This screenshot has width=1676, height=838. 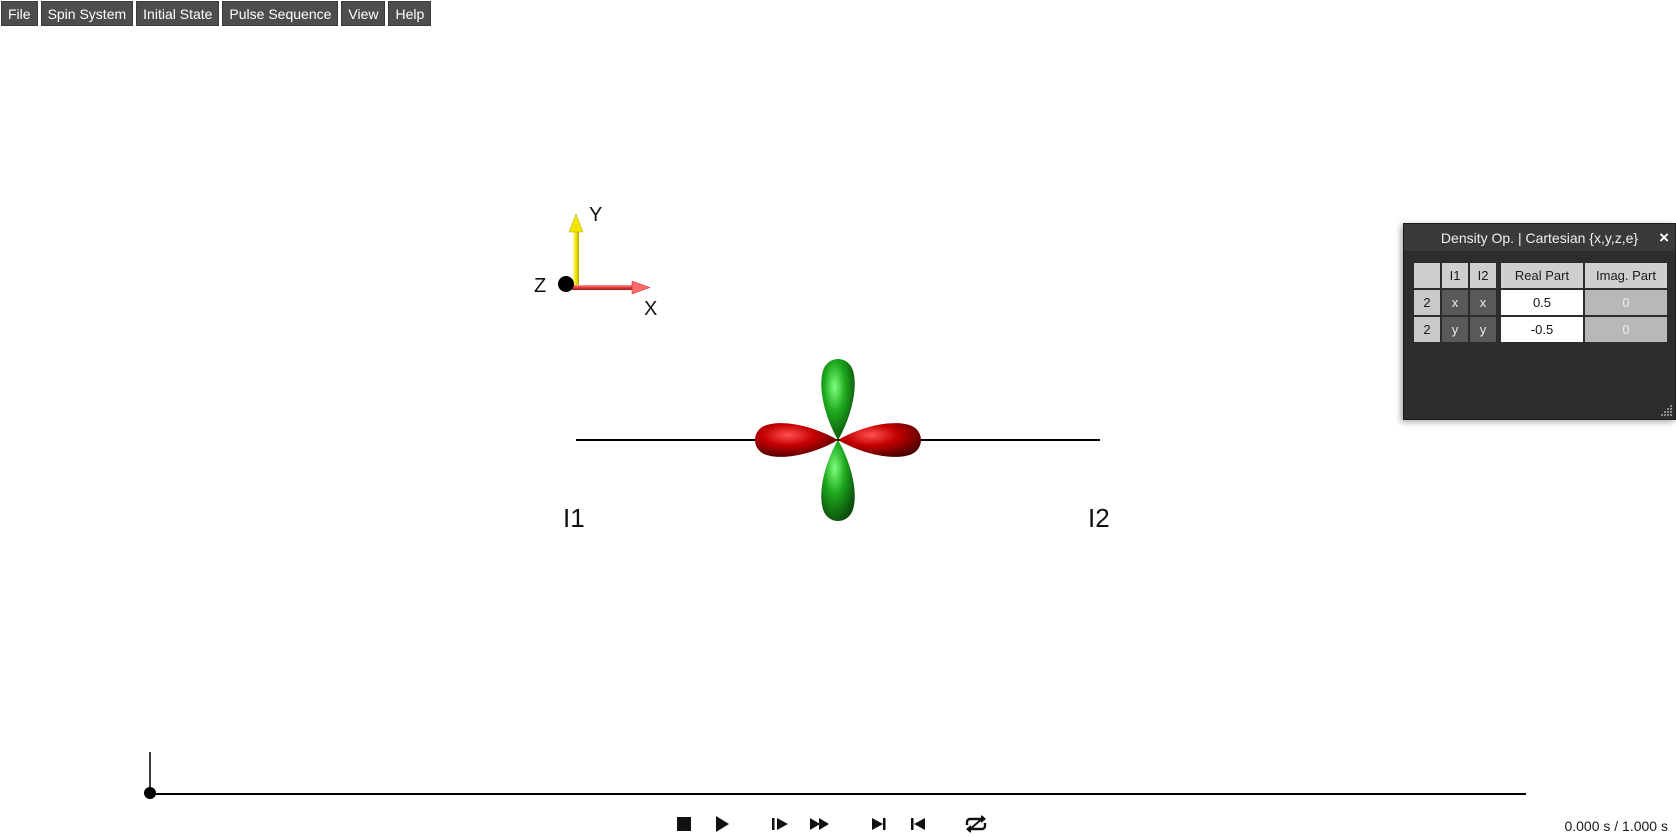 I want to click on header-index, so click(x=1427, y=275).